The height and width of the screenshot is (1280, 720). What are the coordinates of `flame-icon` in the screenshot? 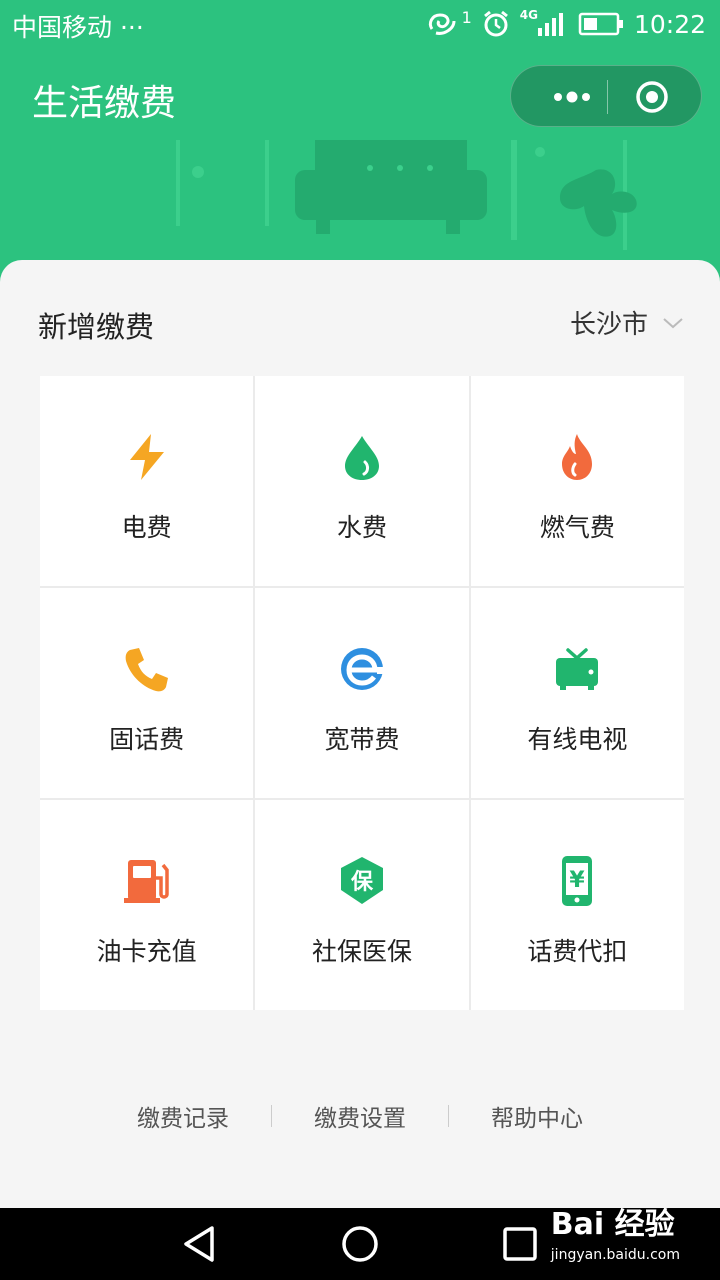 It's located at (577, 457).